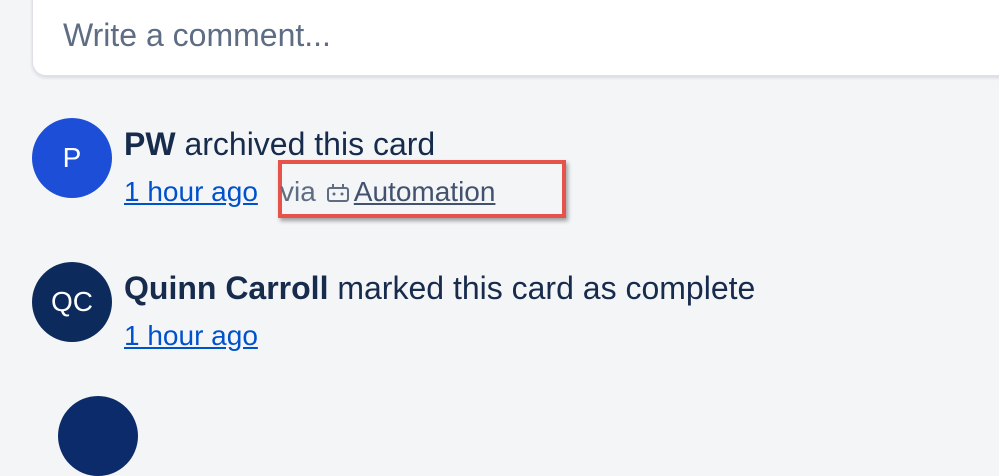 This screenshot has height=476, width=999. What do you see at coordinates (150, 144) in the screenshot?
I see `activity-actor: PW` at bounding box center [150, 144].